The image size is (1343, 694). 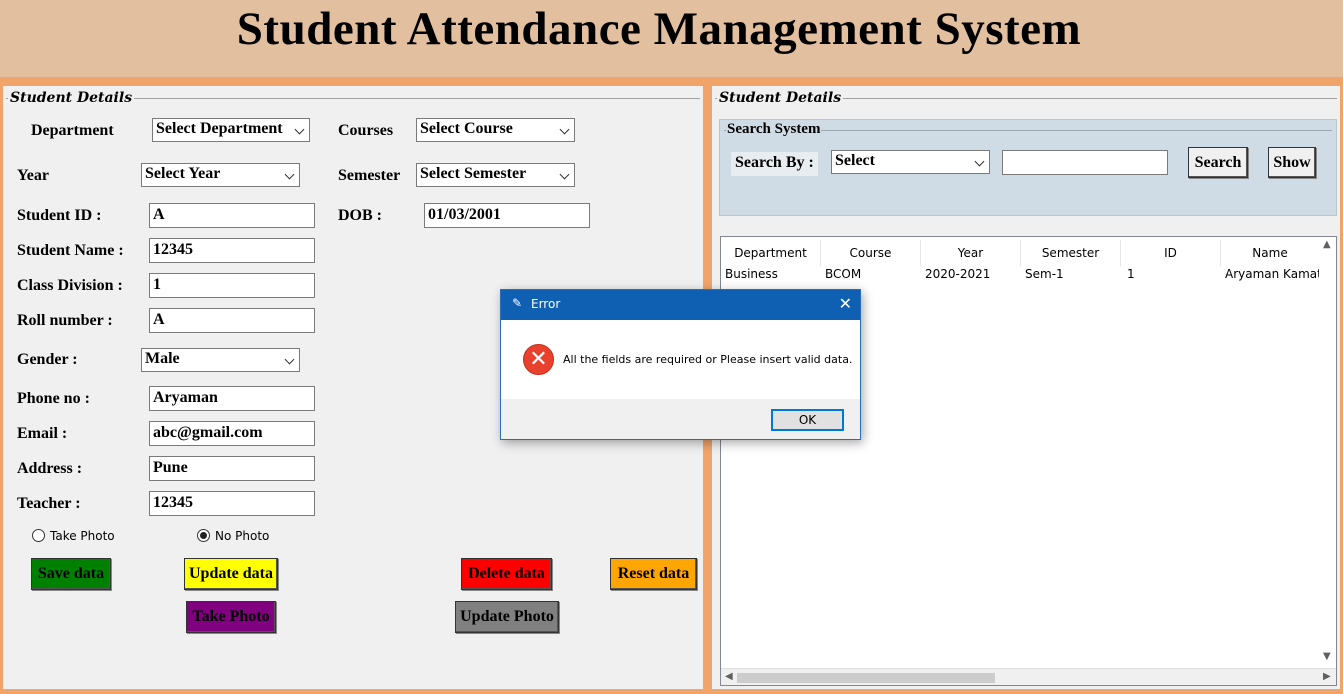 I want to click on cell-department: Business, so click(x=751, y=274).